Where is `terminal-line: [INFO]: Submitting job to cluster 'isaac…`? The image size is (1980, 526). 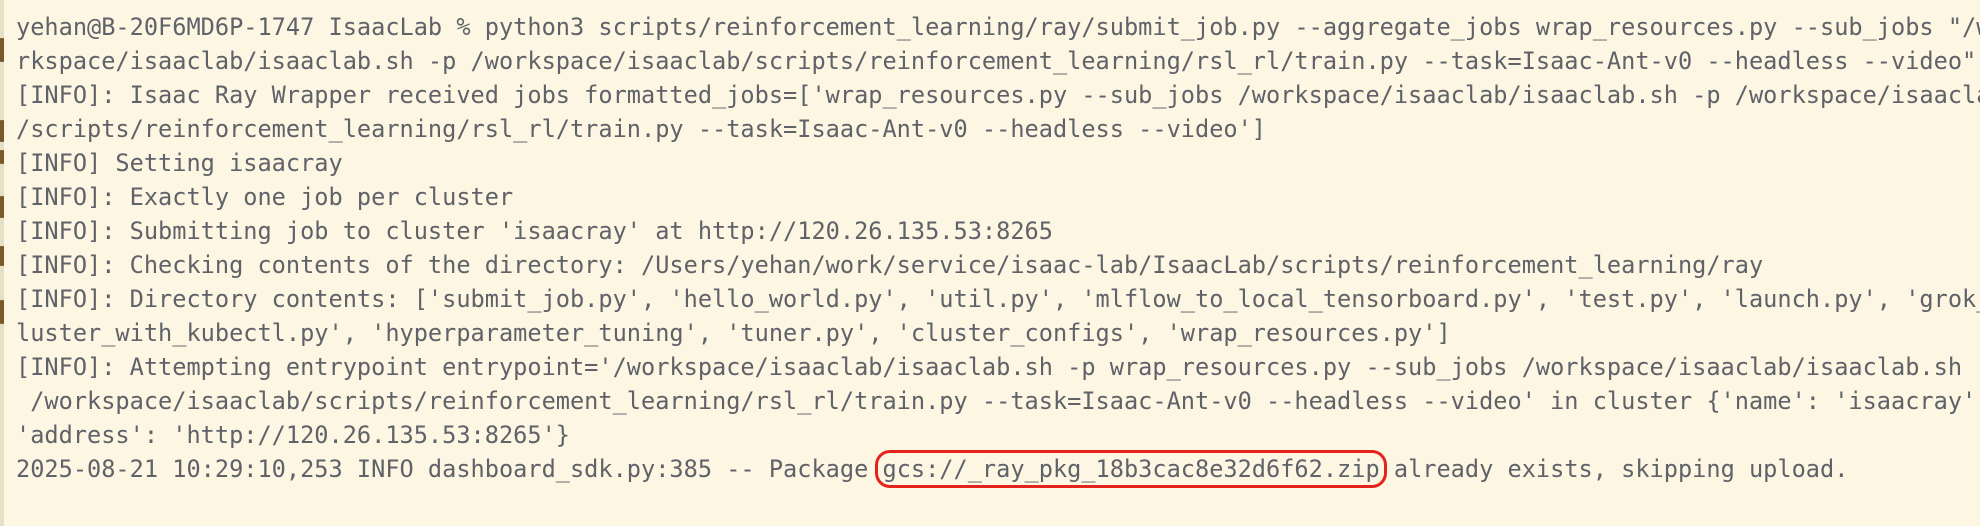
terminal-line: [INFO]: Submitting job to cluster 'isaac… is located at coordinates (534, 231).